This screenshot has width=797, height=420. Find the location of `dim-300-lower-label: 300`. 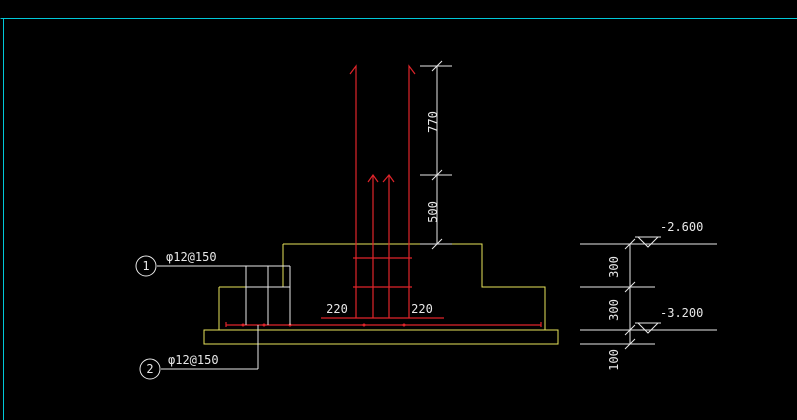

dim-300-lower-label: 300 is located at coordinates (614, 310).